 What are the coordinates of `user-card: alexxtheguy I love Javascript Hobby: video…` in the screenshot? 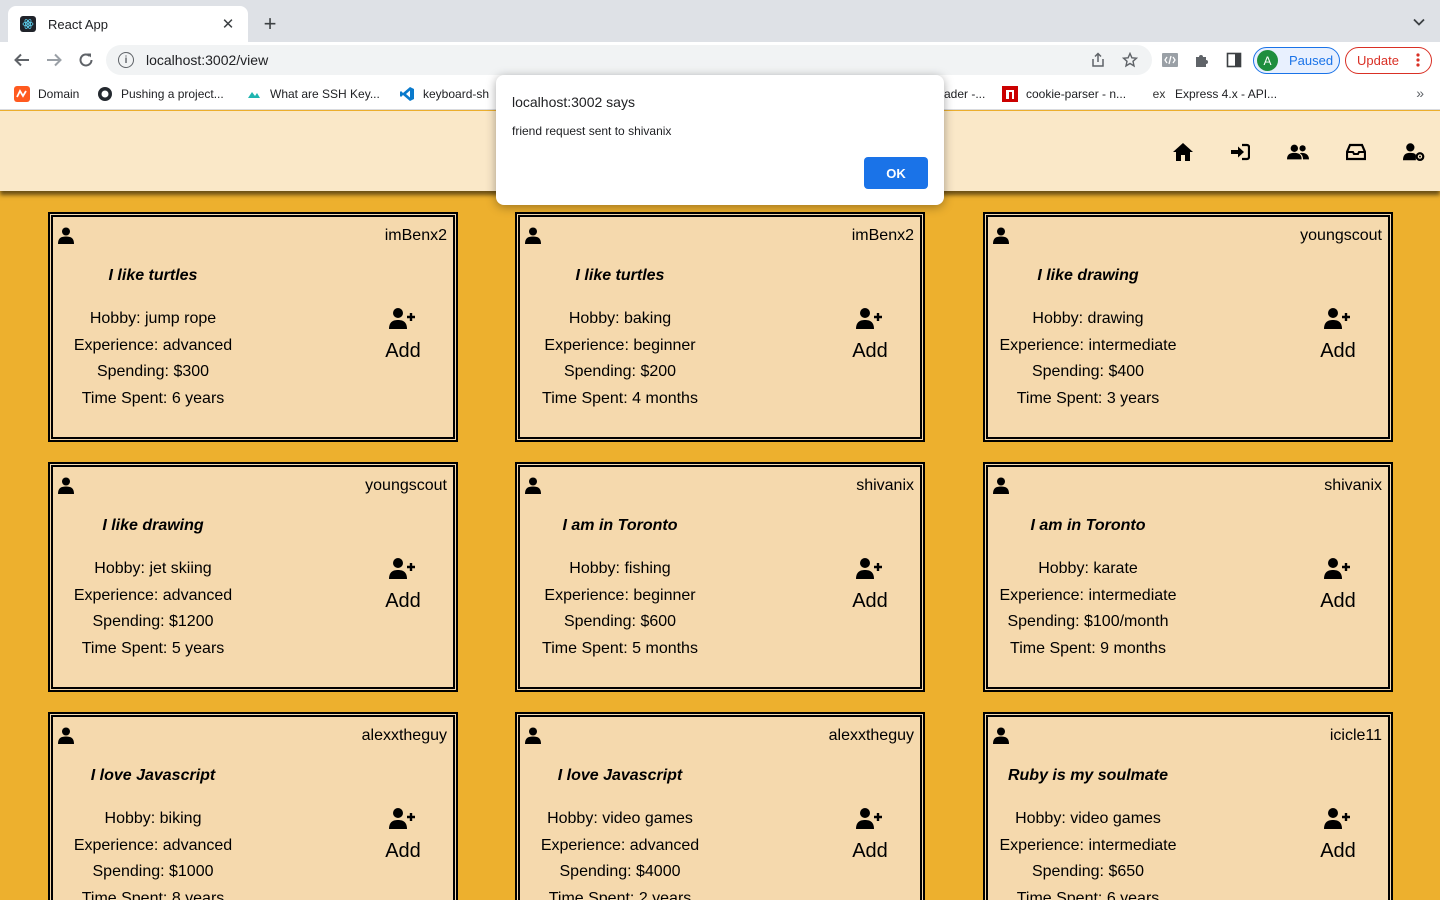 It's located at (720, 806).